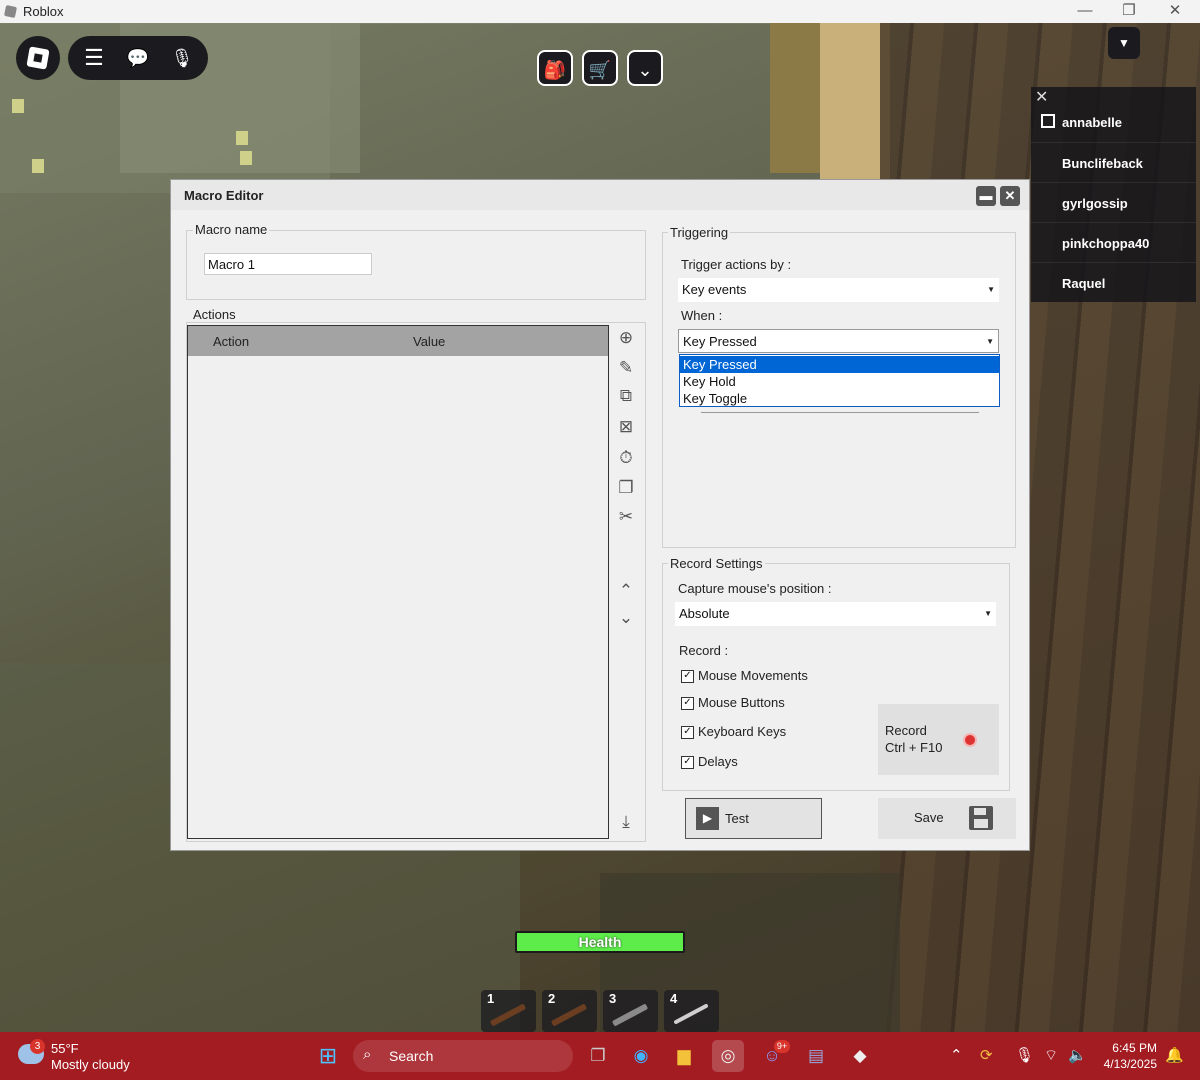 The image size is (1200, 1080). Describe the element at coordinates (626, 591) in the screenshot. I see `move-up-icon: ⌃` at that location.